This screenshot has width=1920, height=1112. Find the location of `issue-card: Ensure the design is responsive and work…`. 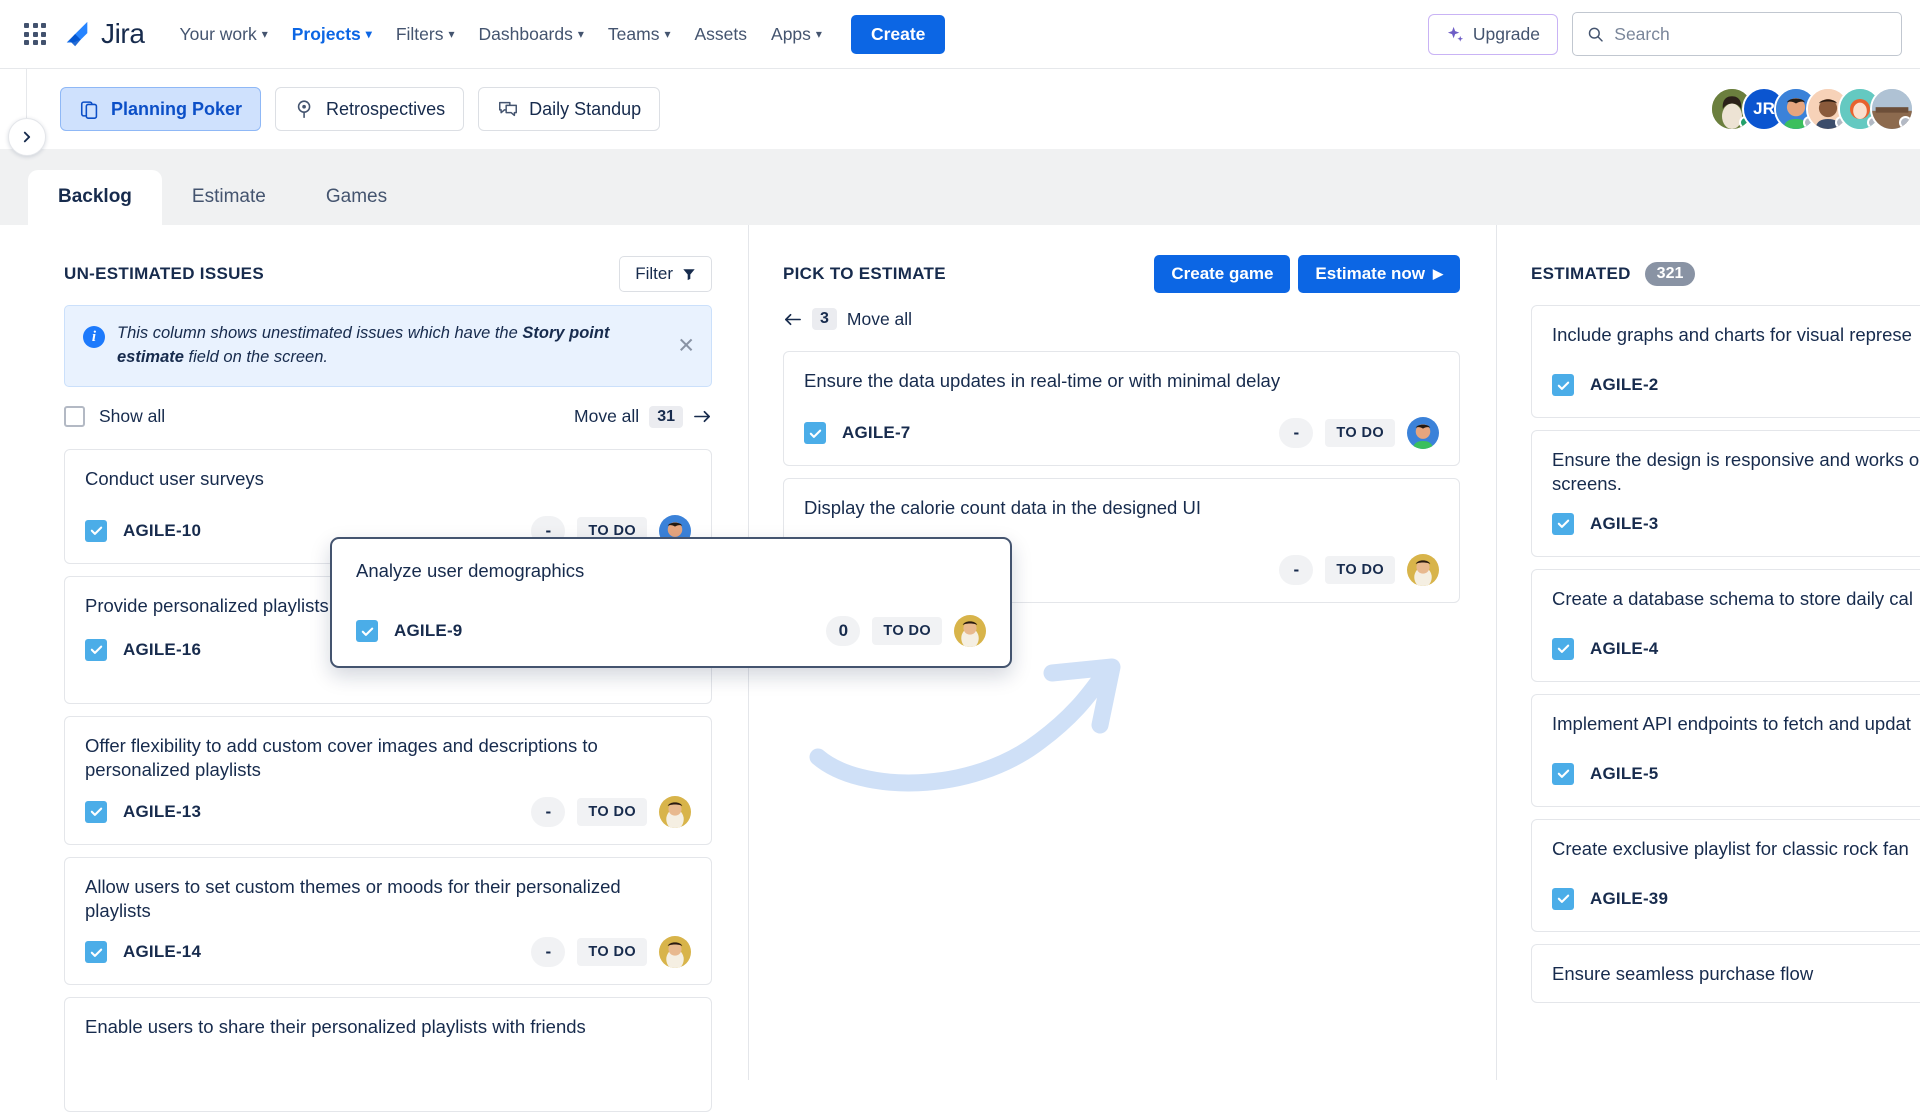

issue-card: Ensure the design is responsive and work… is located at coordinates (1725, 493).